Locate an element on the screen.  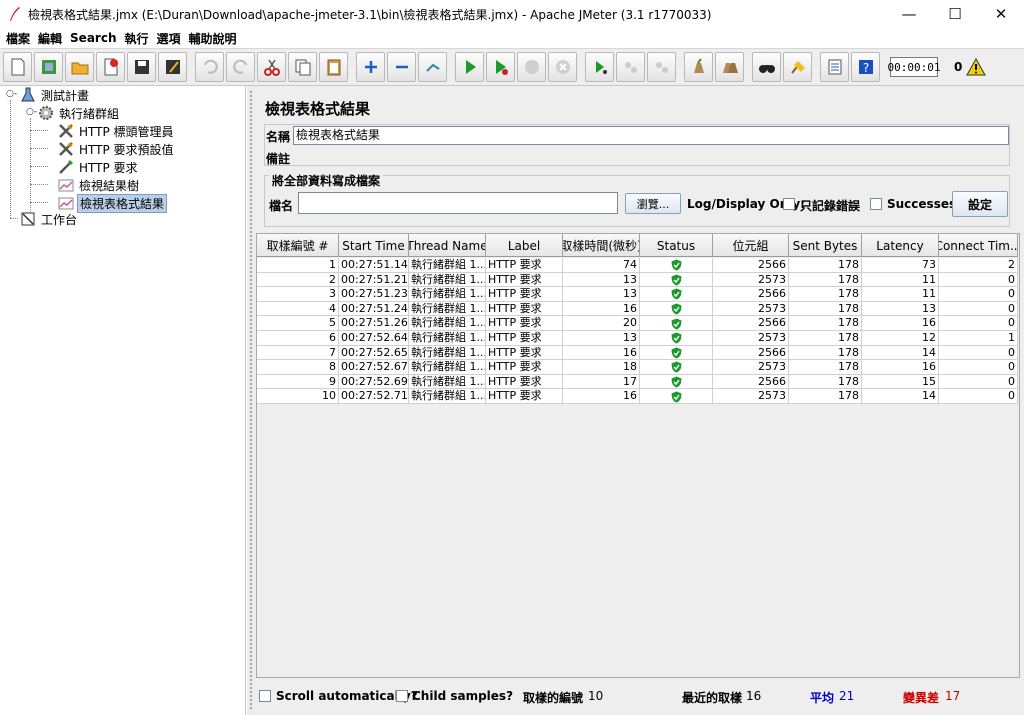
save-button is located at coordinates (141, 67).